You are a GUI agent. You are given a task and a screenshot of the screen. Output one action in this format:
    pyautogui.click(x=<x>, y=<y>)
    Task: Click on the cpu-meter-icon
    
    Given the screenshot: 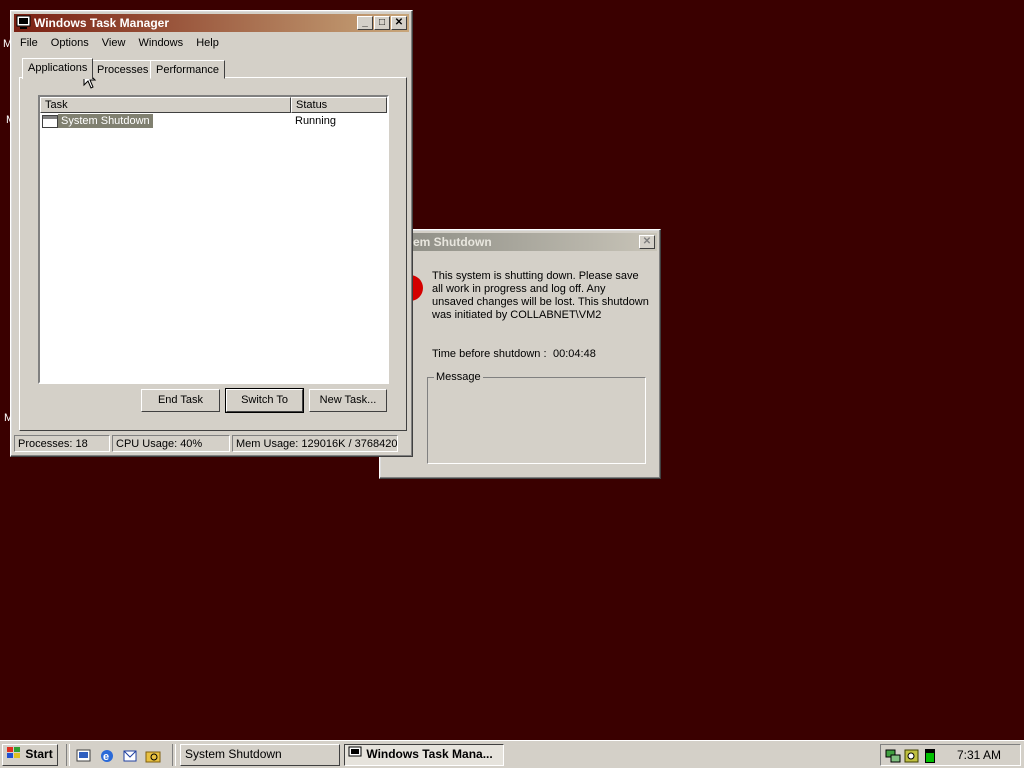 What is the action you would take?
    pyautogui.click(x=930, y=756)
    